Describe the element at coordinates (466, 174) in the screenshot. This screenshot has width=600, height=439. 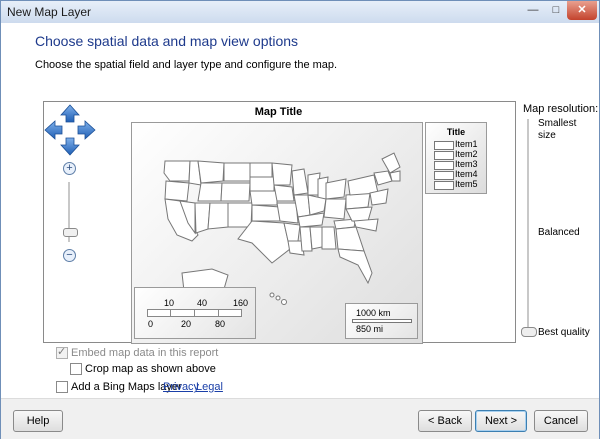
I see `legend-label: Item4` at that location.